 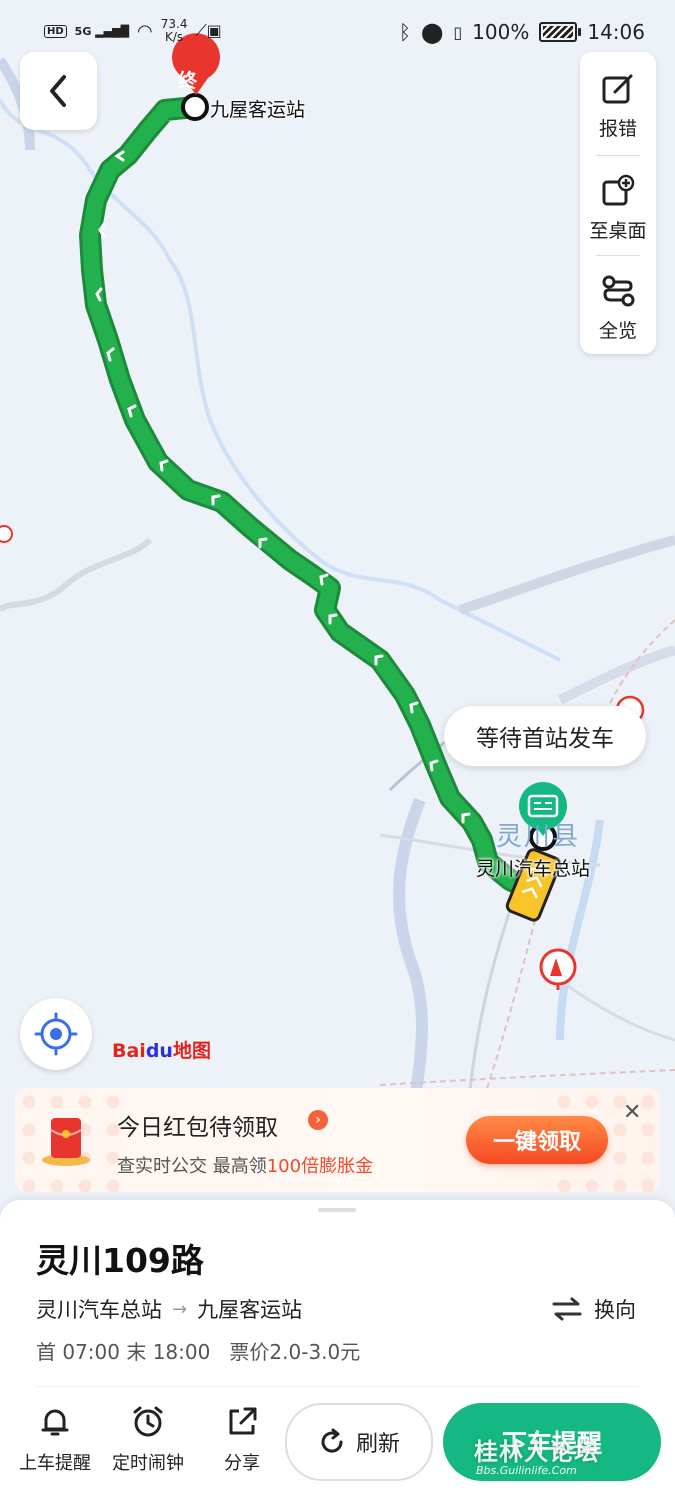 I want to click on report-error-label: 报错, so click(x=617, y=129).